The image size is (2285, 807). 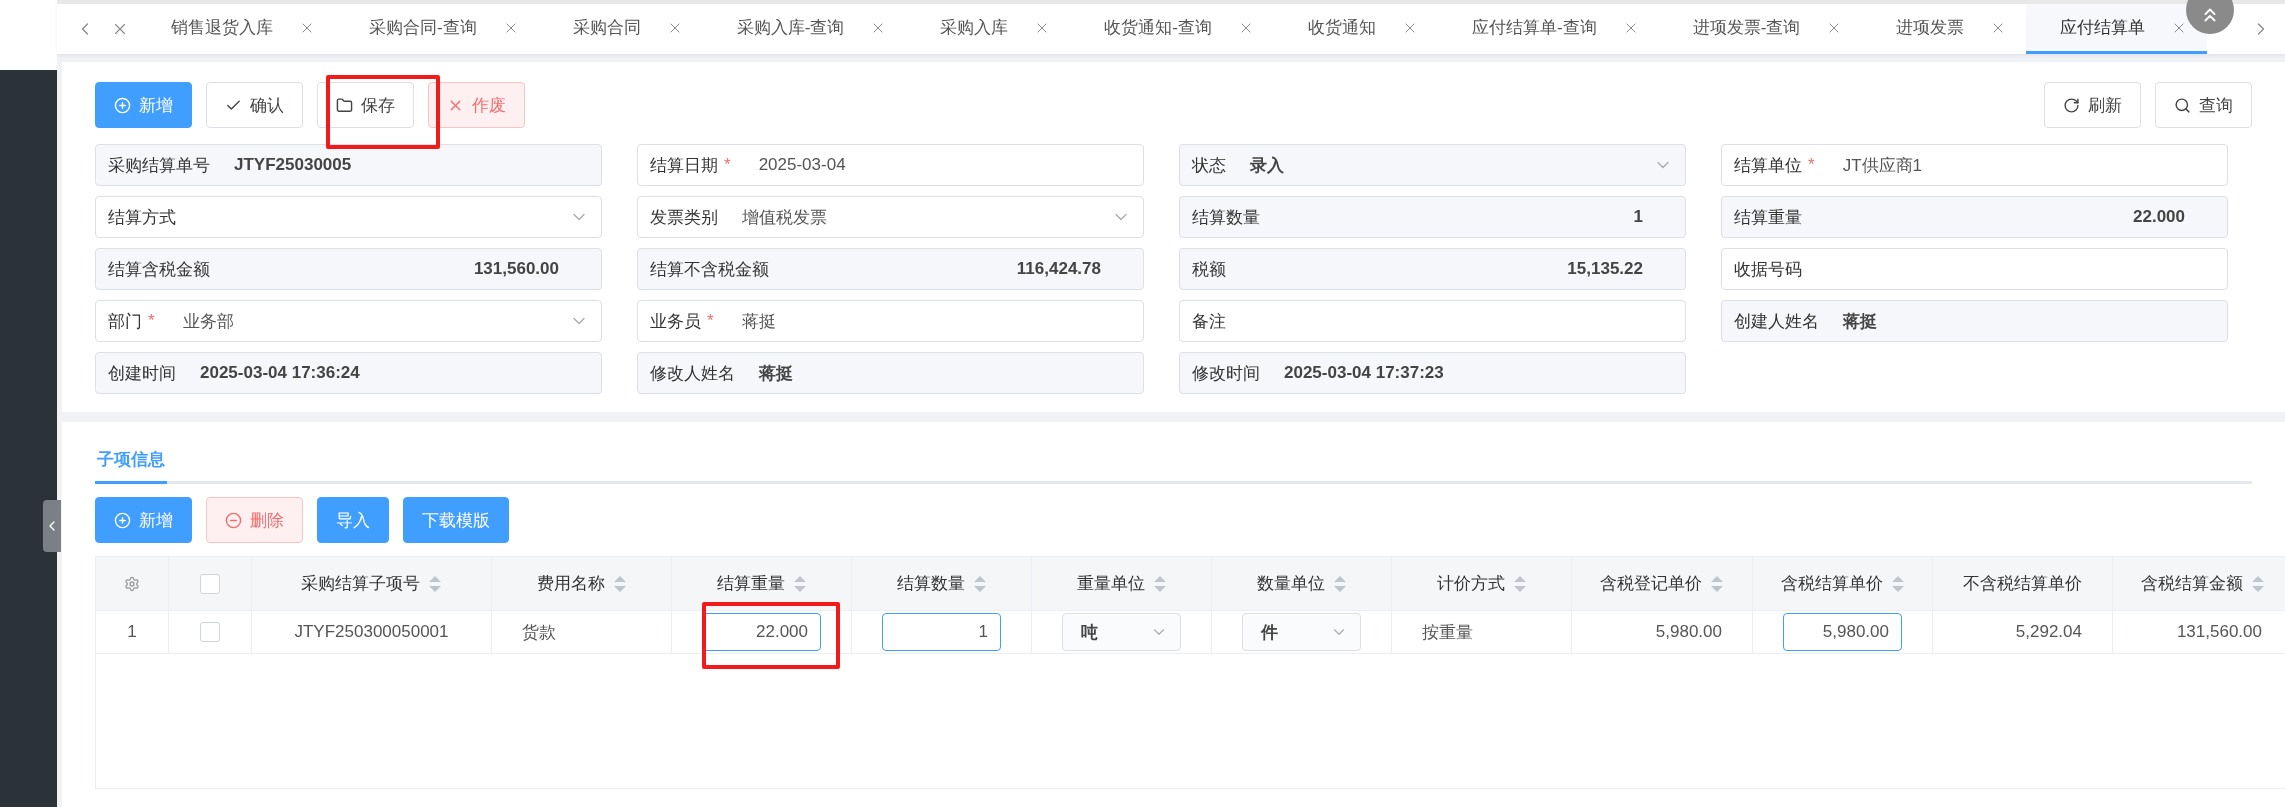 I want to click on refresh-button: 刷新, so click(x=2092, y=105).